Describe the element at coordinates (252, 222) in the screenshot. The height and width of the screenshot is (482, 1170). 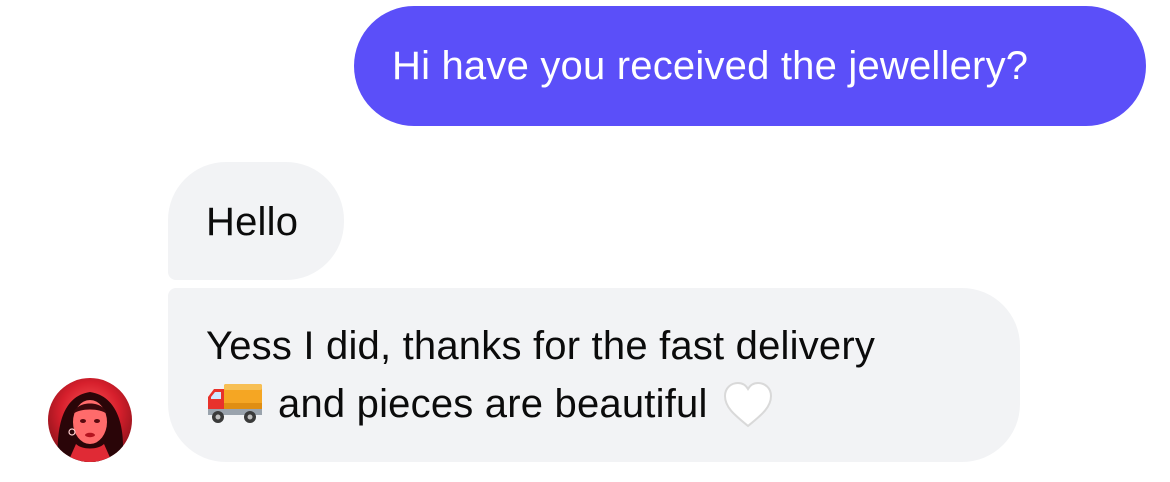
I see `message-text: Hello` at that location.